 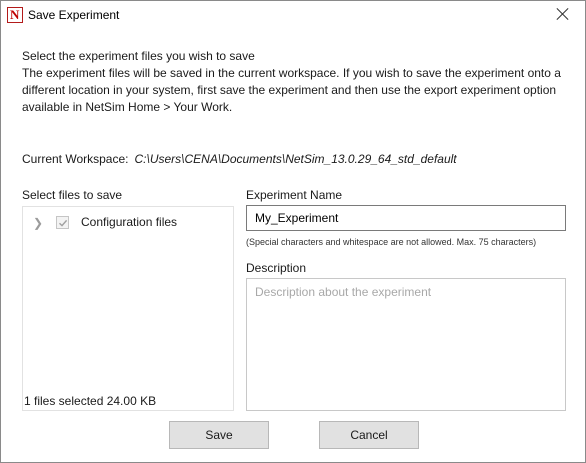 I want to click on files-label: Select files to save, so click(x=72, y=195).